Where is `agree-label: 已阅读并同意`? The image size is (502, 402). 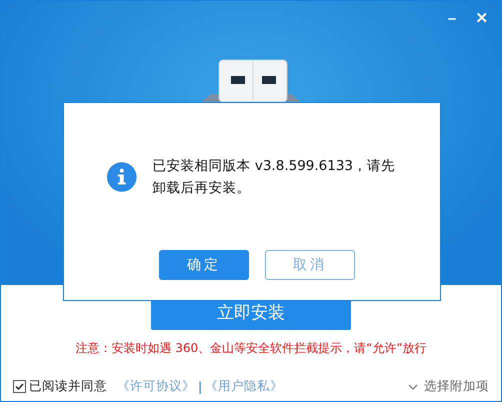
agree-label: 已阅读并同意 is located at coordinates (68, 386).